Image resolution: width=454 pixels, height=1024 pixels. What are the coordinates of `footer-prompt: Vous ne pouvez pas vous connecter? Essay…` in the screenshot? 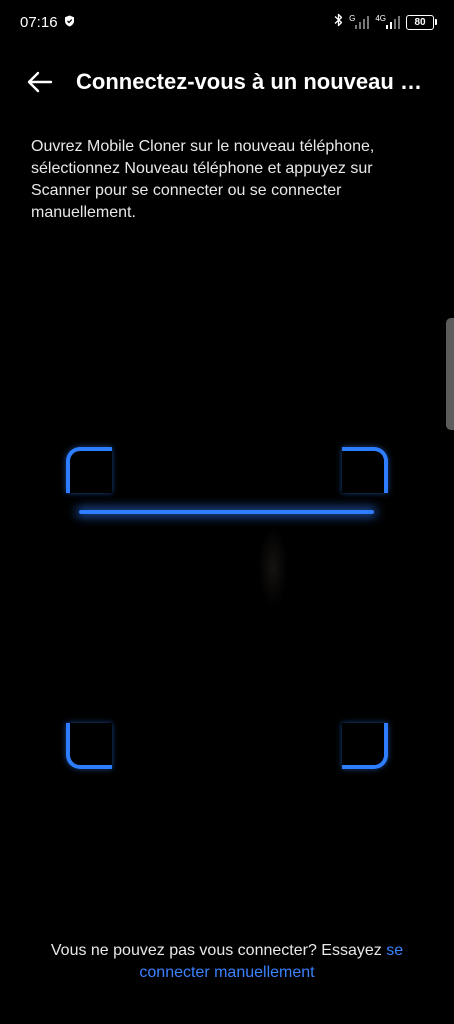 It's located at (218, 950).